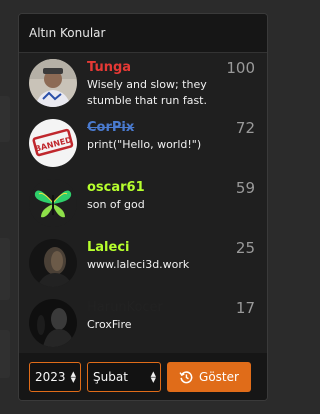  I want to click on user-name-link: HarunKocer, so click(162, 308).